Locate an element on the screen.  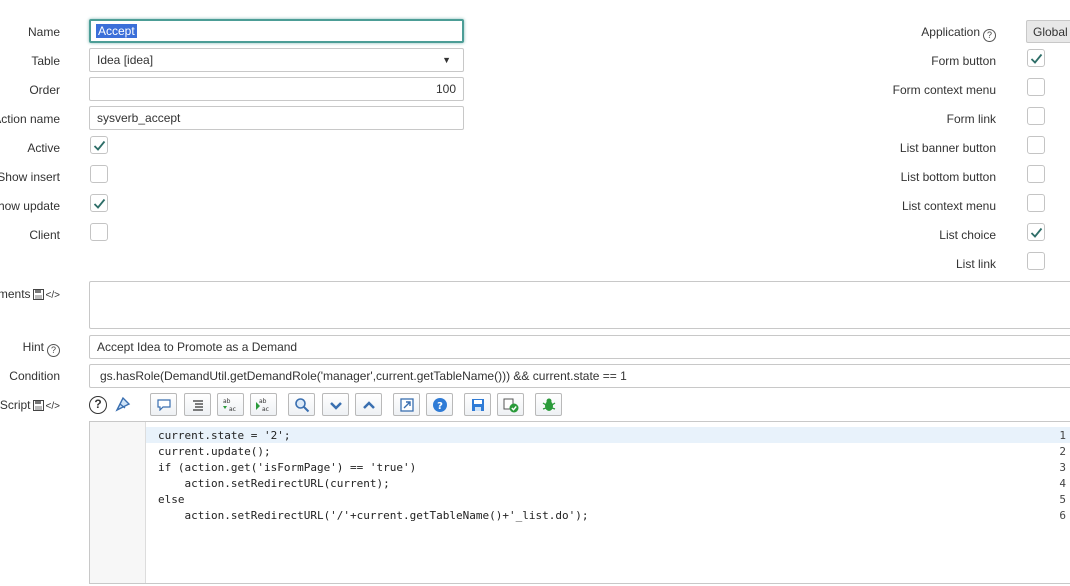
fullscreen-button is located at coordinates (406, 404).